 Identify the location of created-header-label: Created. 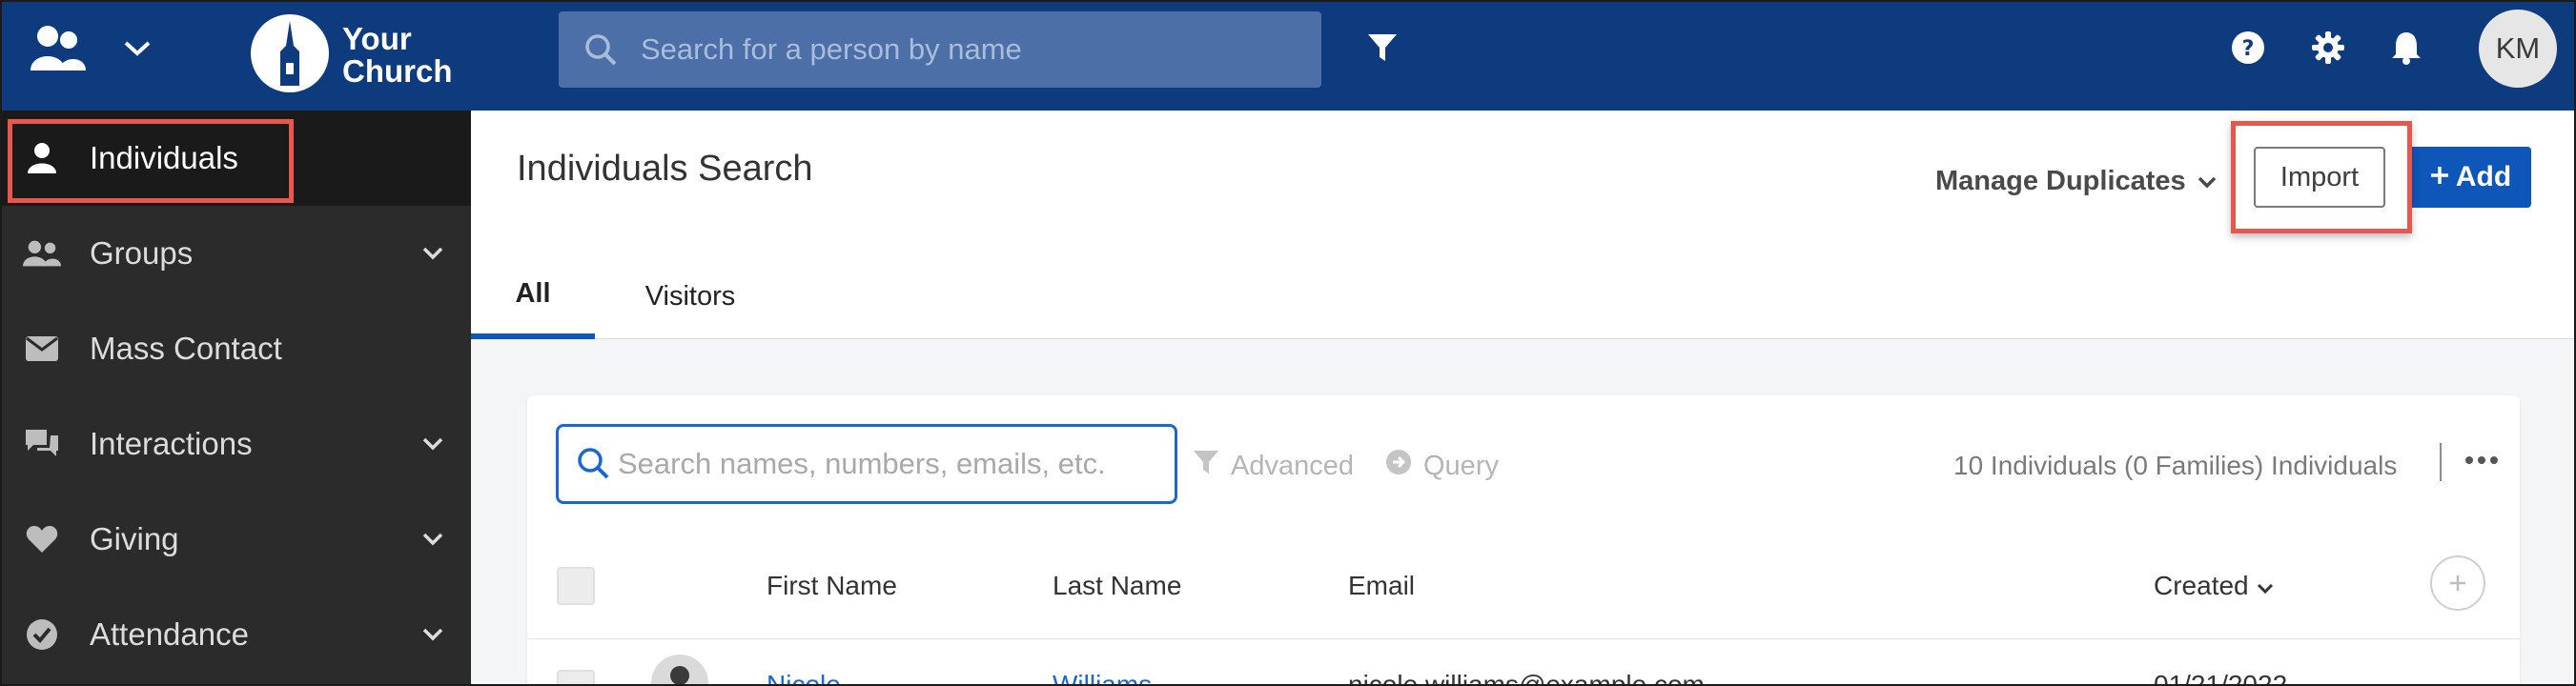
(2201, 585).